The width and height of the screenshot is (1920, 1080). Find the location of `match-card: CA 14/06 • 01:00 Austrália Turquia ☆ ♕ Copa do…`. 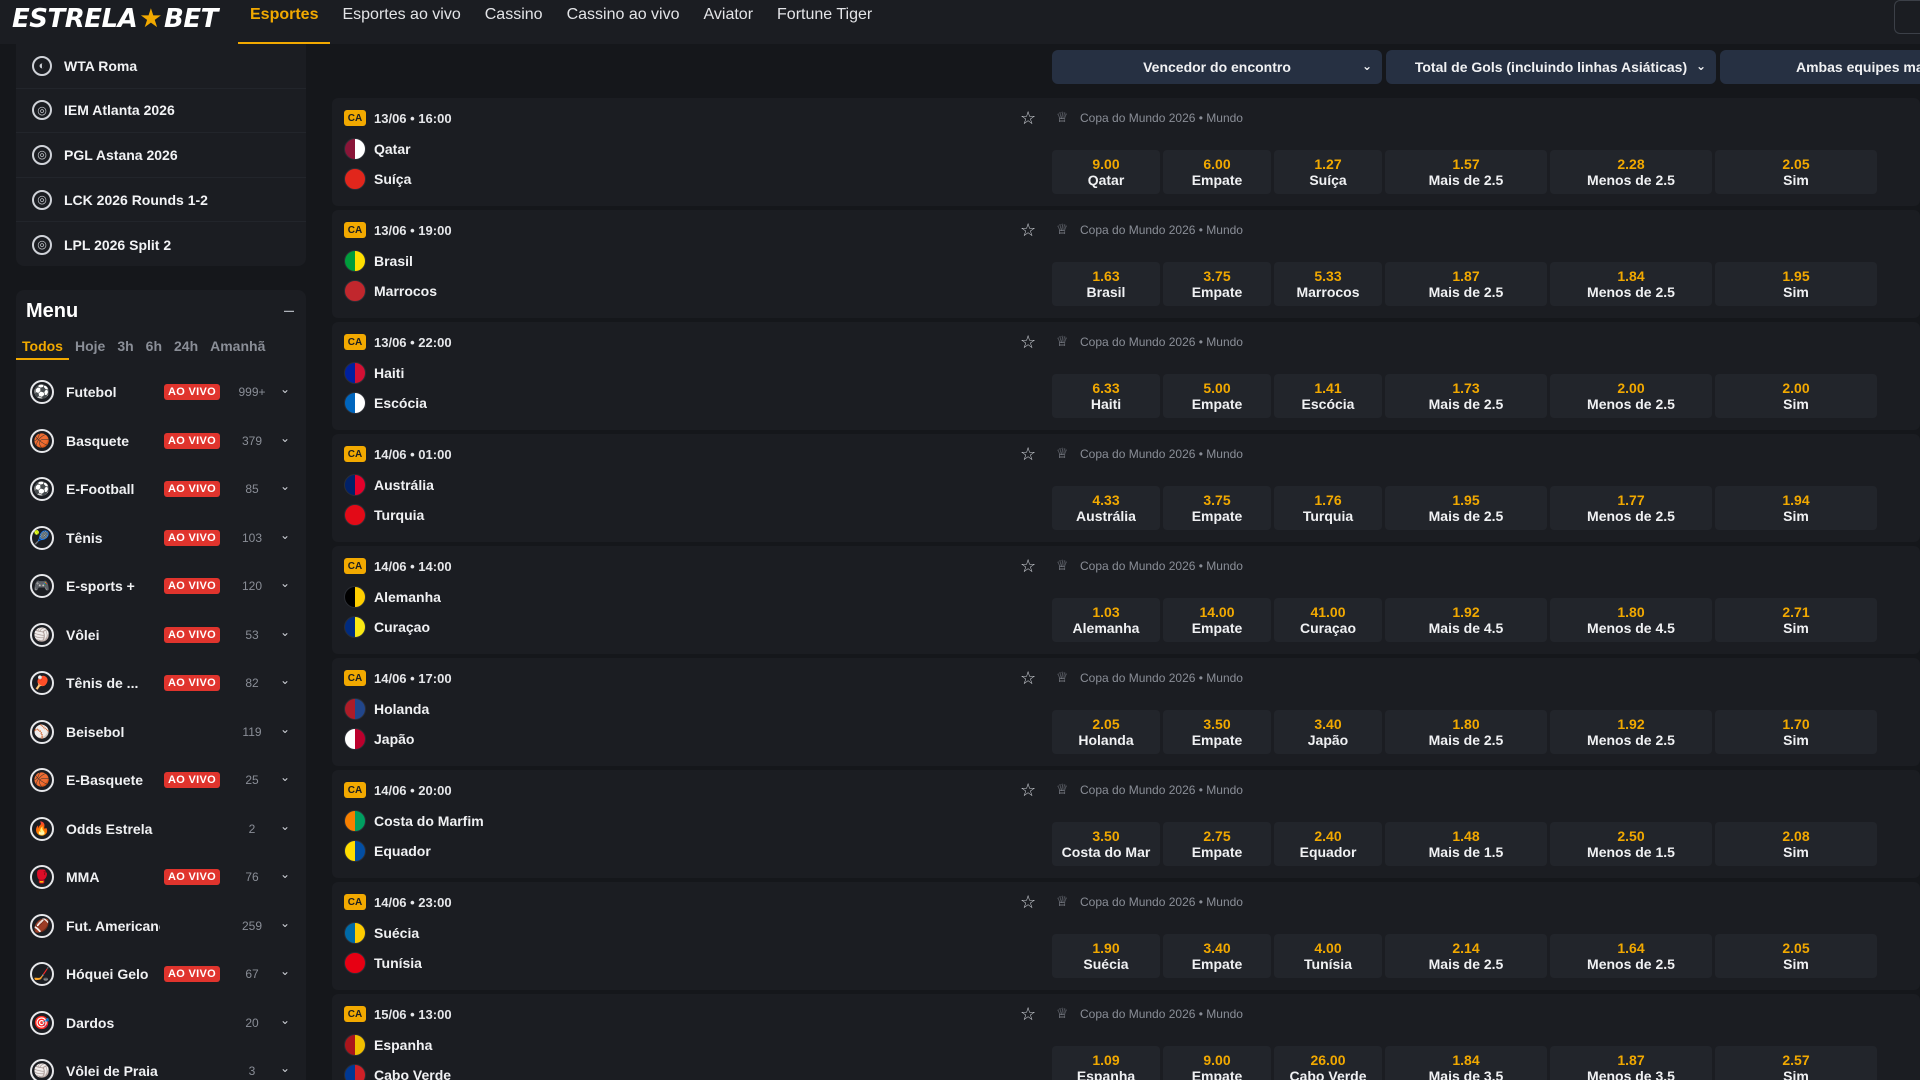

match-card: CA 14/06 • 01:00 Austrália Turquia ☆ ♕ Copa do… is located at coordinates (1126, 488).